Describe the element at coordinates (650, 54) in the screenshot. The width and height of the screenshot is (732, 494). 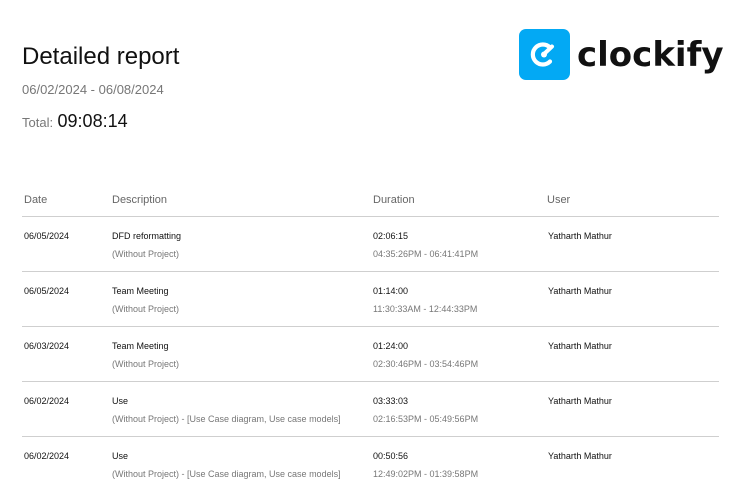
I see `clockify-wordmark: clockify` at that location.